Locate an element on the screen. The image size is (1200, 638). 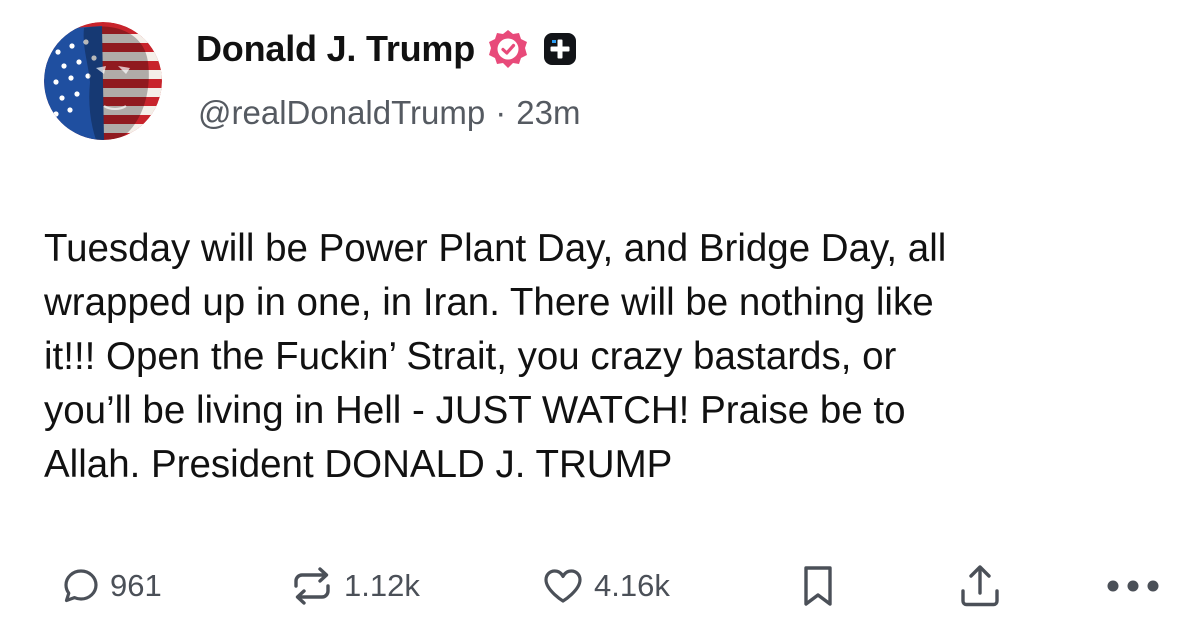
avatar is located at coordinates (103, 81).